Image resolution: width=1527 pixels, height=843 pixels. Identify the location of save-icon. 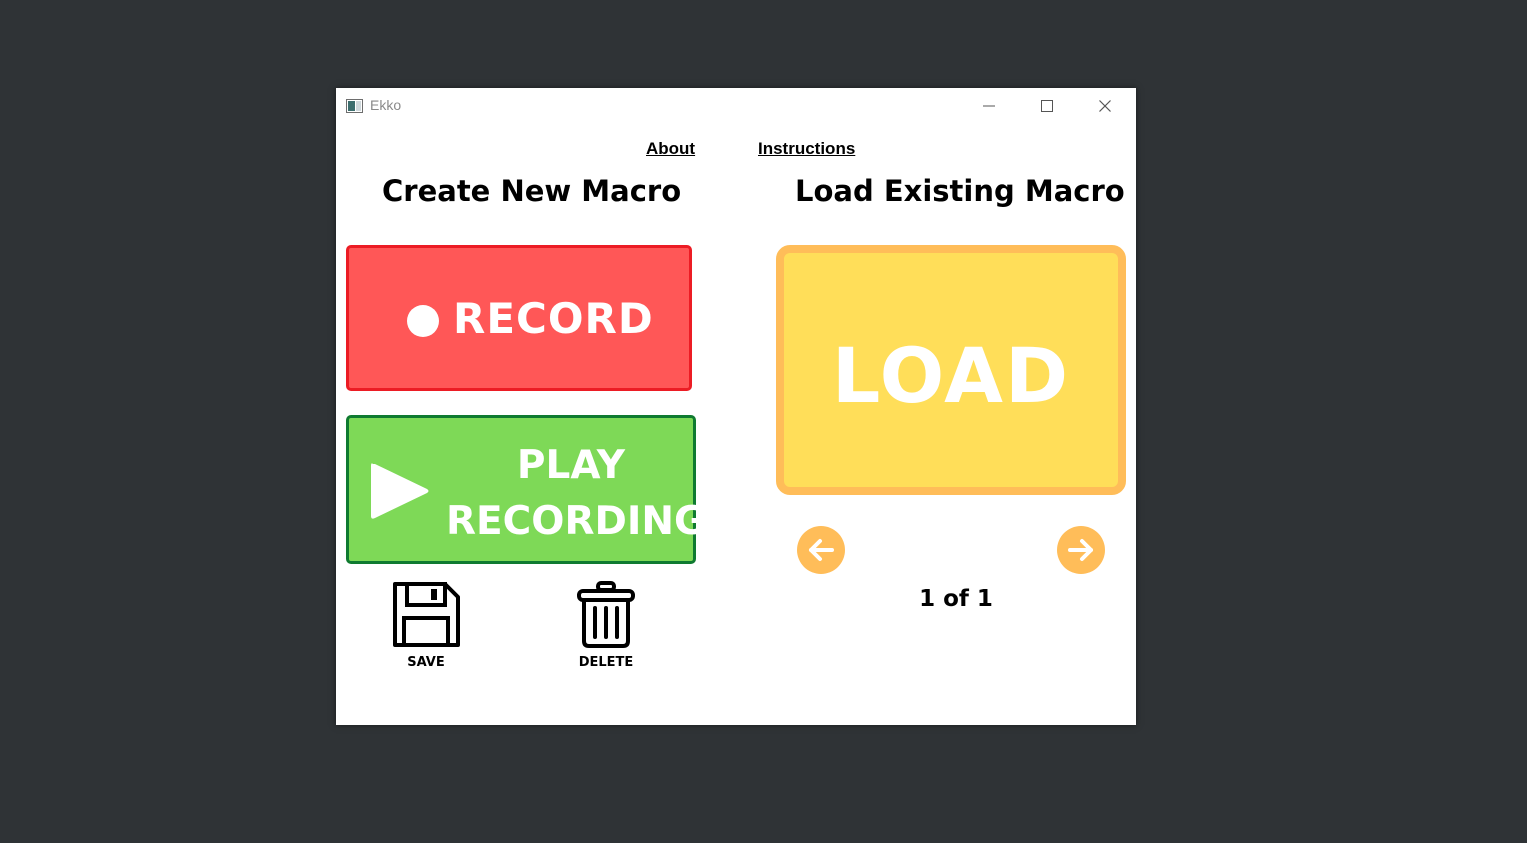
(426, 614).